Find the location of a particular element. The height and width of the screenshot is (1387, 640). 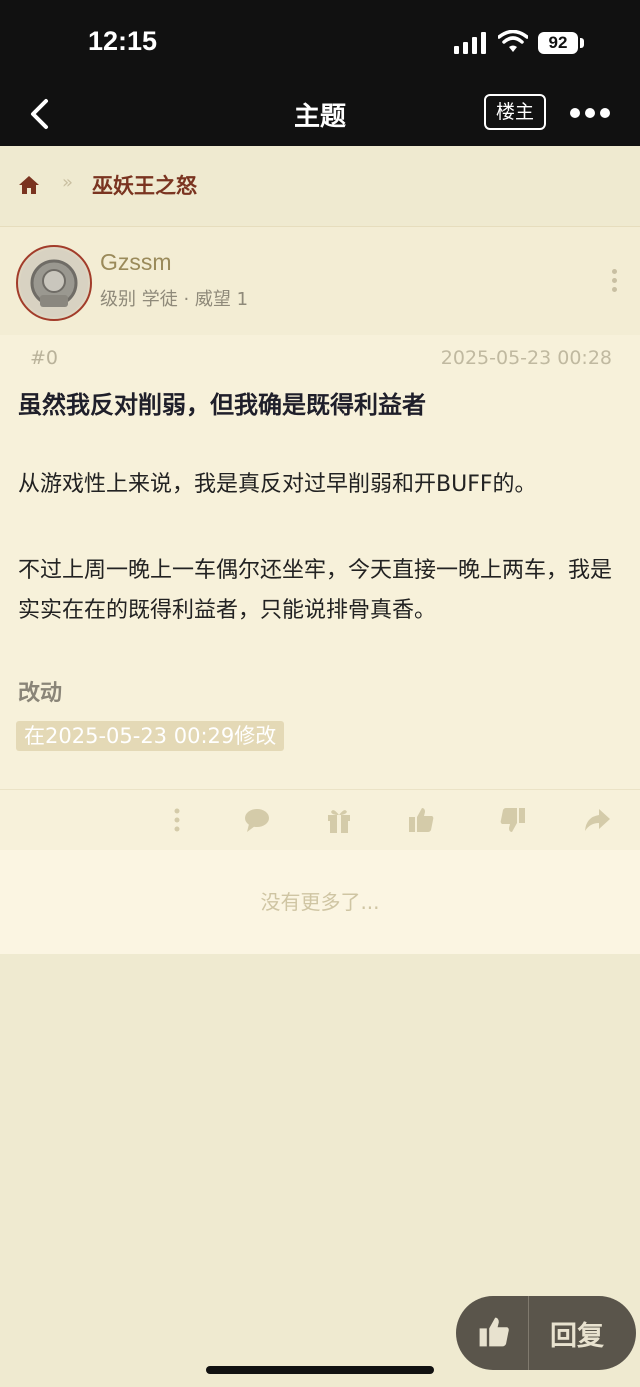

status-bar: 12:15 92 is located at coordinates (320, 42).